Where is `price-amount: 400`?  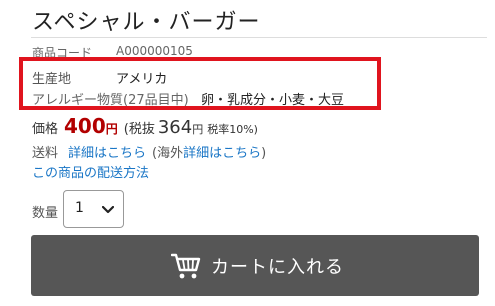 price-amount: 400 is located at coordinates (85, 126).